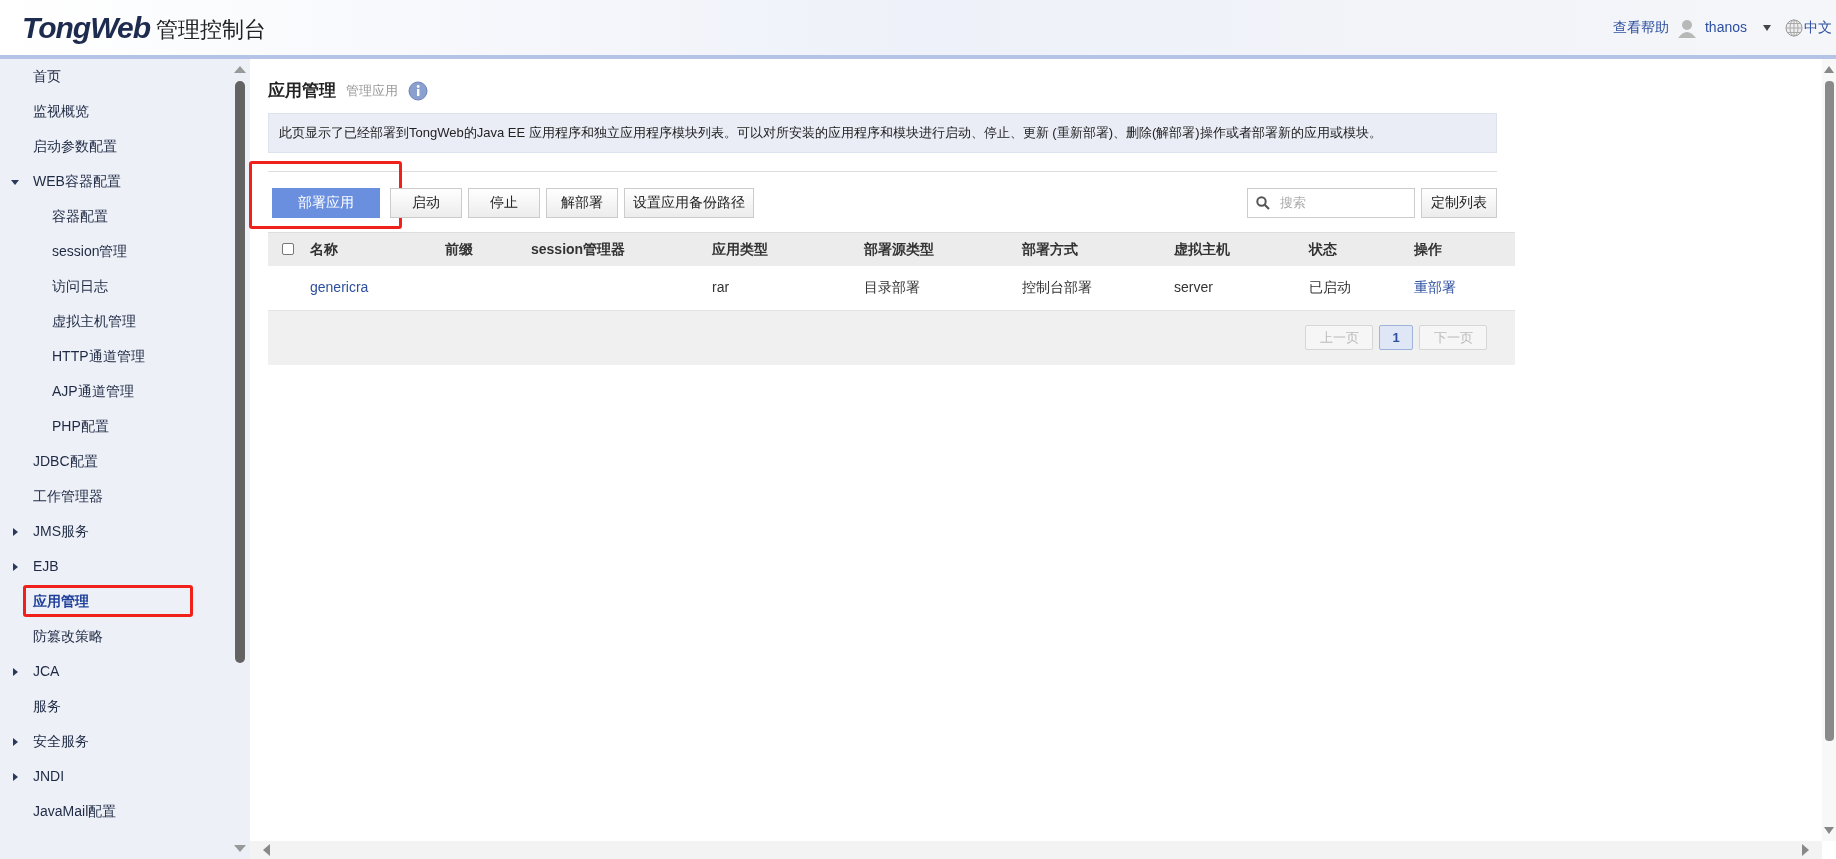 This screenshot has height=859, width=1836. What do you see at coordinates (721, 287) in the screenshot?
I see `table-cell: rar` at bounding box center [721, 287].